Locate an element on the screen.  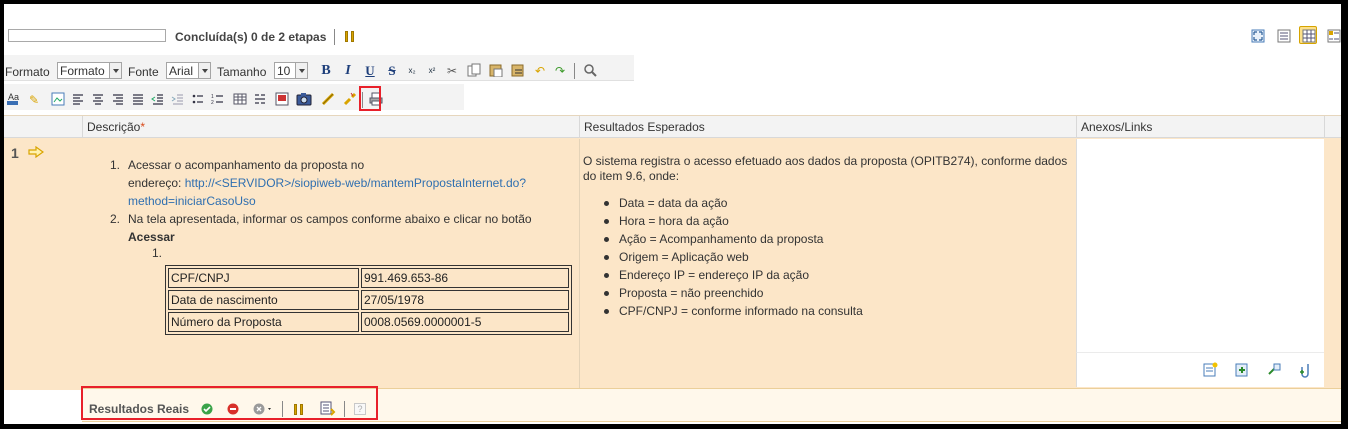
table-row: Número da Proposta 0008.0569.0000001-5 is located at coordinates (368, 322).